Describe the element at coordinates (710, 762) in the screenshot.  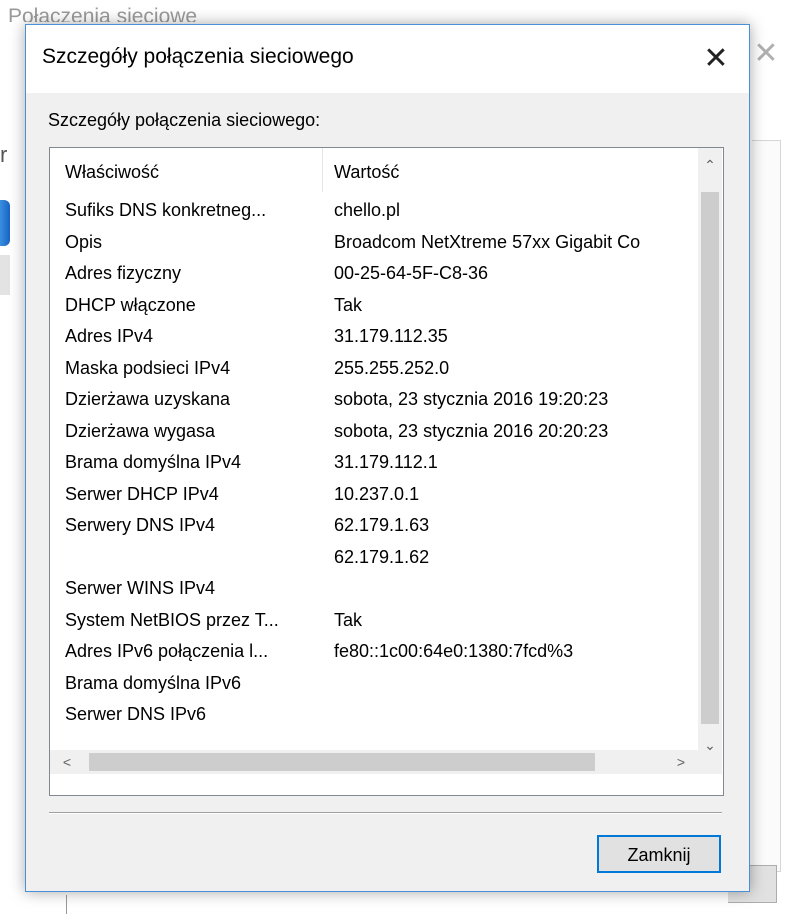
I see `scroll-corner` at that location.